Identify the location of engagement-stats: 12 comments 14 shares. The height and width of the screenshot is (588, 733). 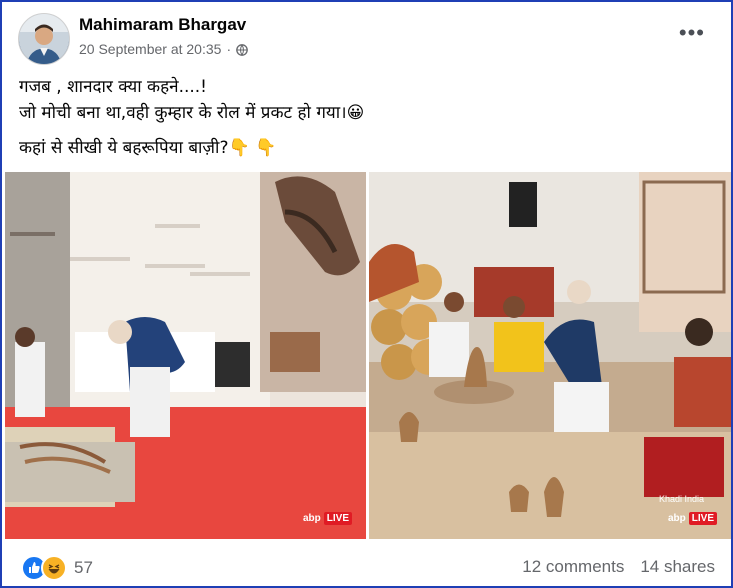
(618, 567).